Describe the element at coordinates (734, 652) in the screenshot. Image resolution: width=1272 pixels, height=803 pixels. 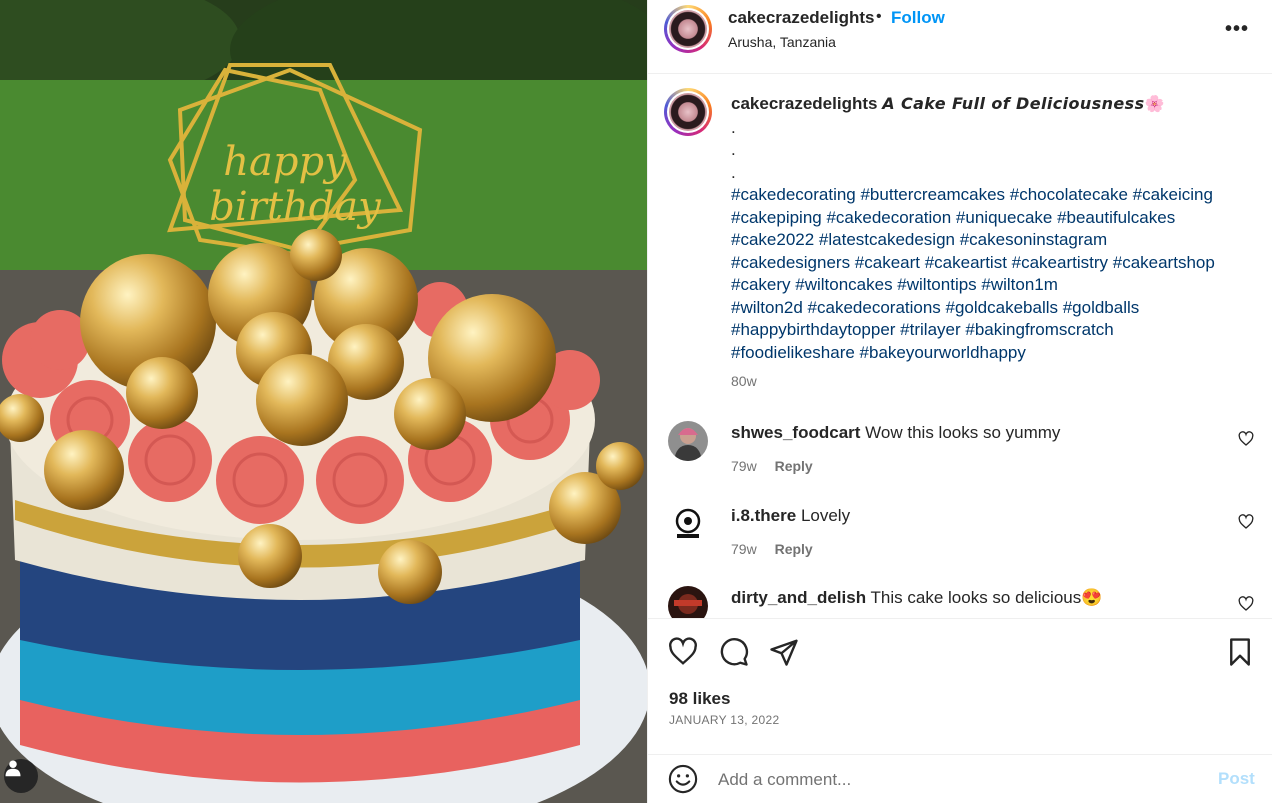
I see `comment-bubble-icon` at that location.